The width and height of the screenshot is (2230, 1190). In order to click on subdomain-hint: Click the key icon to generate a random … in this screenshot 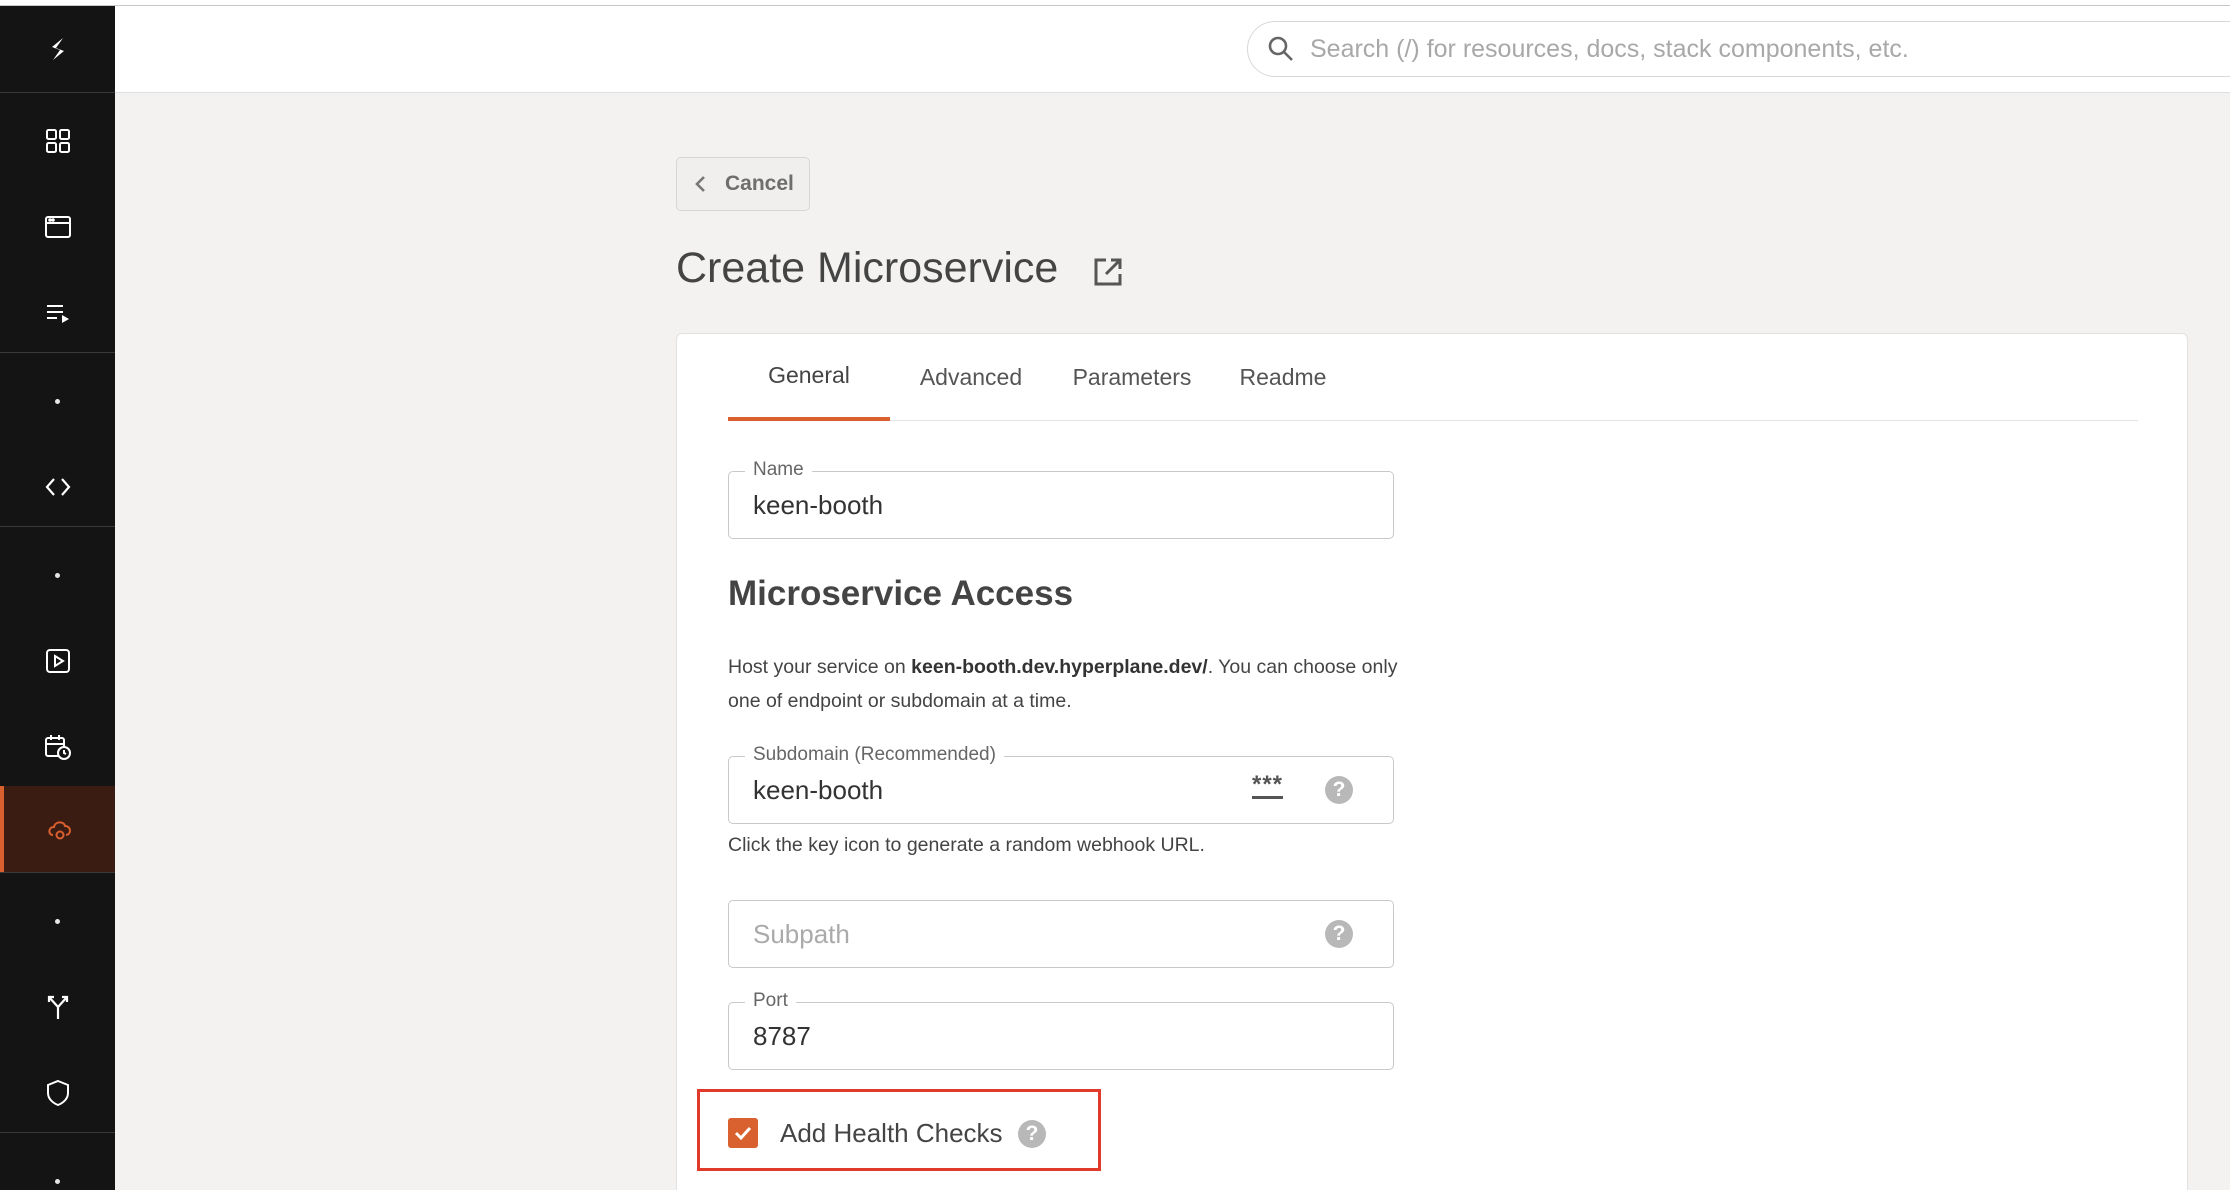, I will do `click(966, 845)`.